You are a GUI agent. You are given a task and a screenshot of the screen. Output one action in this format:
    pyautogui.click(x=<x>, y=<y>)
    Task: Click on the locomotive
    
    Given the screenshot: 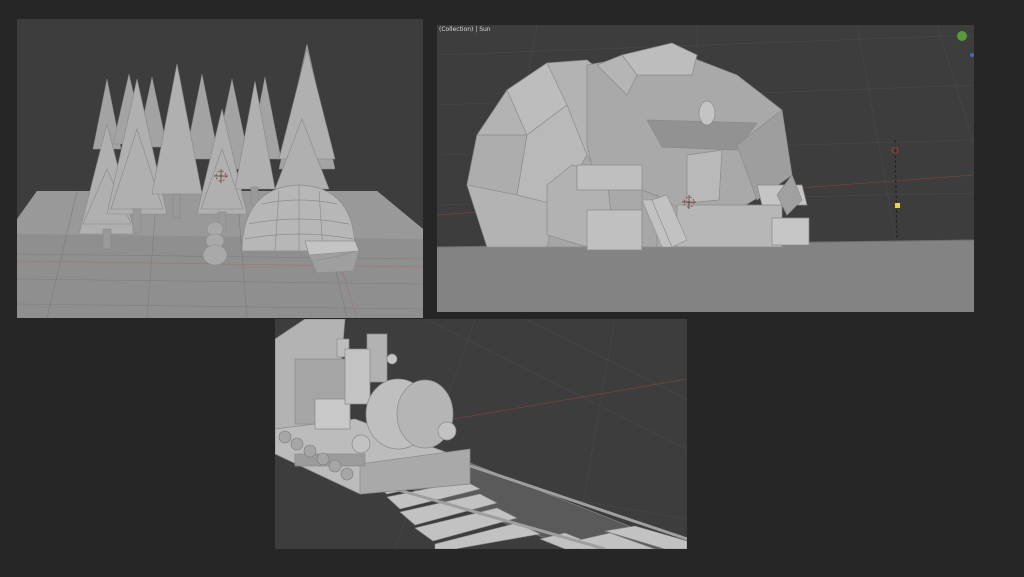 What is the action you would take?
    pyautogui.click(x=373, y=407)
    